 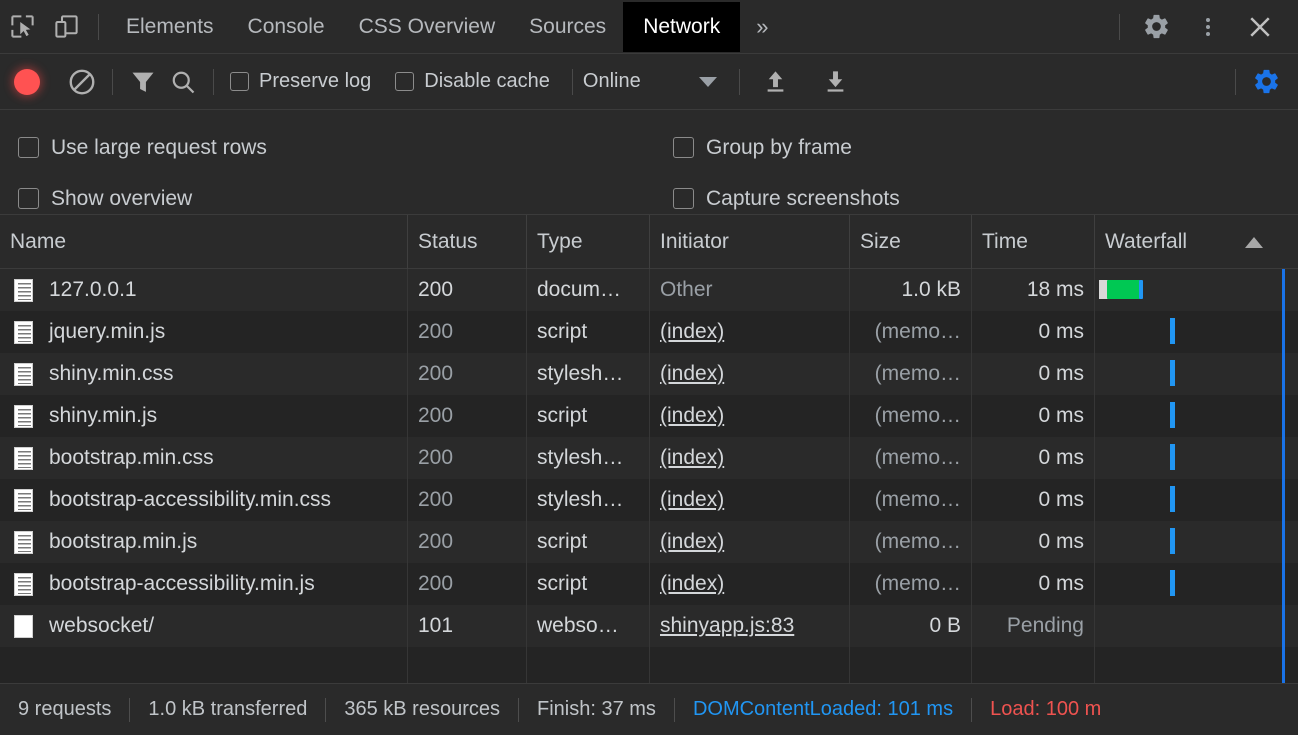 What do you see at coordinates (66, 27) in the screenshot?
I see `device-toolbar-icon` at bounding box center [66, 27].